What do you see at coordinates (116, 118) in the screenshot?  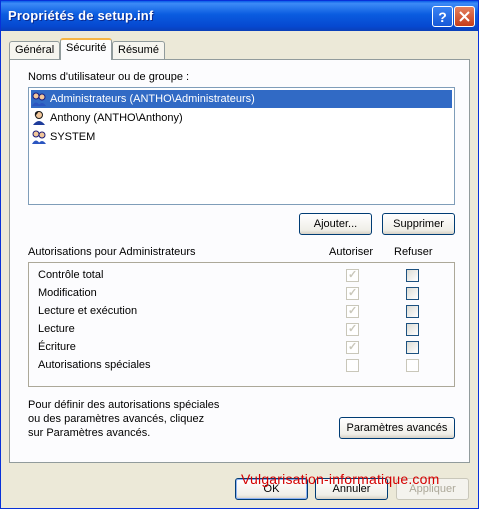 I see `user-name: Anthony (ANTHO\Anthony)` at bounding box center [116, 118].